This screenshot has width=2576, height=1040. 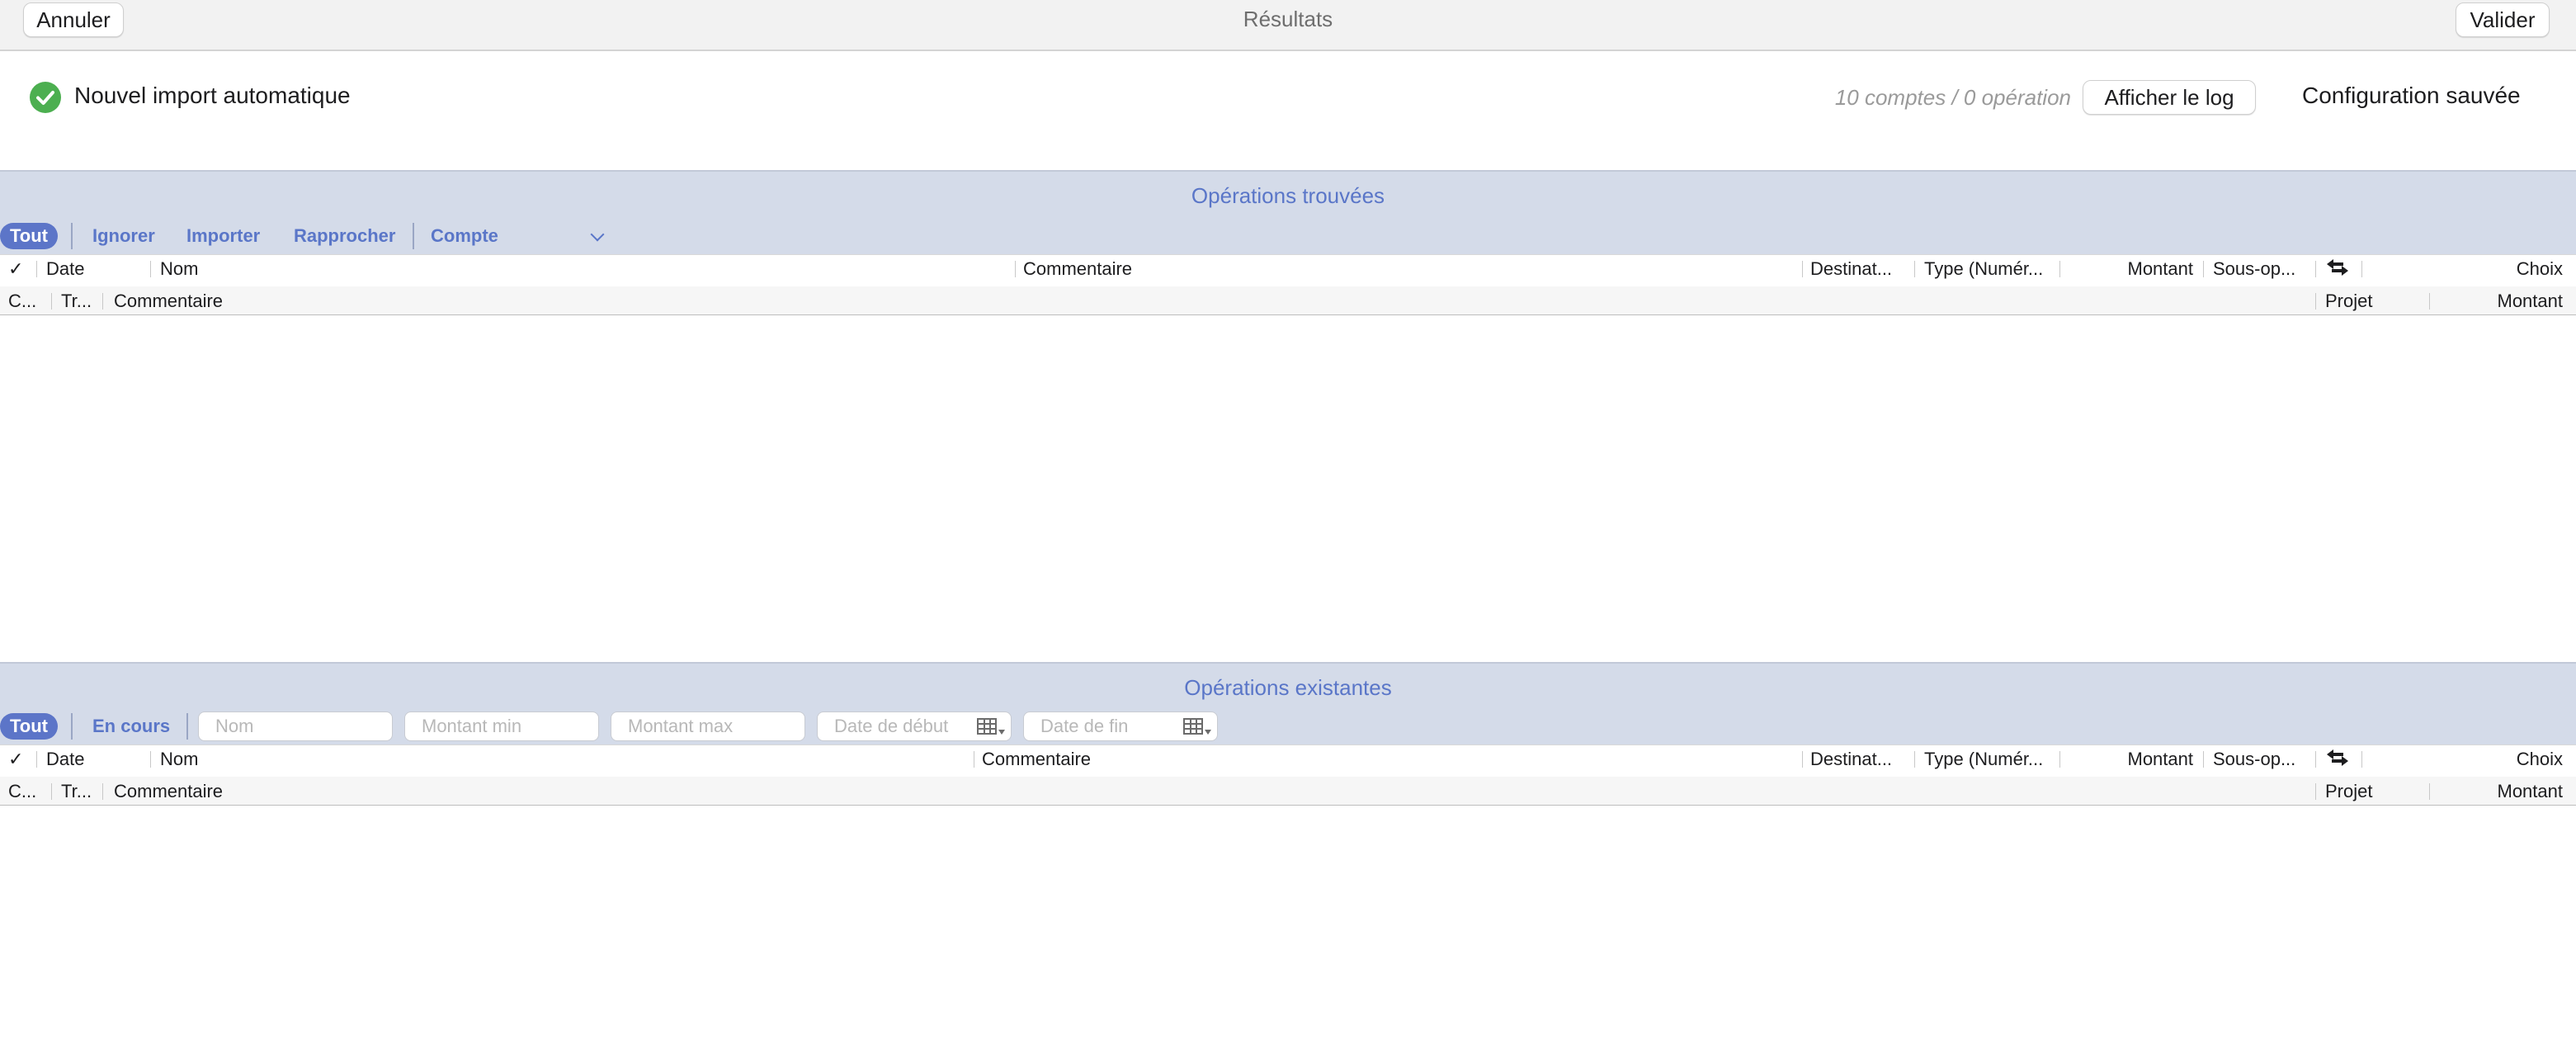 I want to click on window-toolbar: Annuler Résultats Valider, so click(x=1288, y=25).